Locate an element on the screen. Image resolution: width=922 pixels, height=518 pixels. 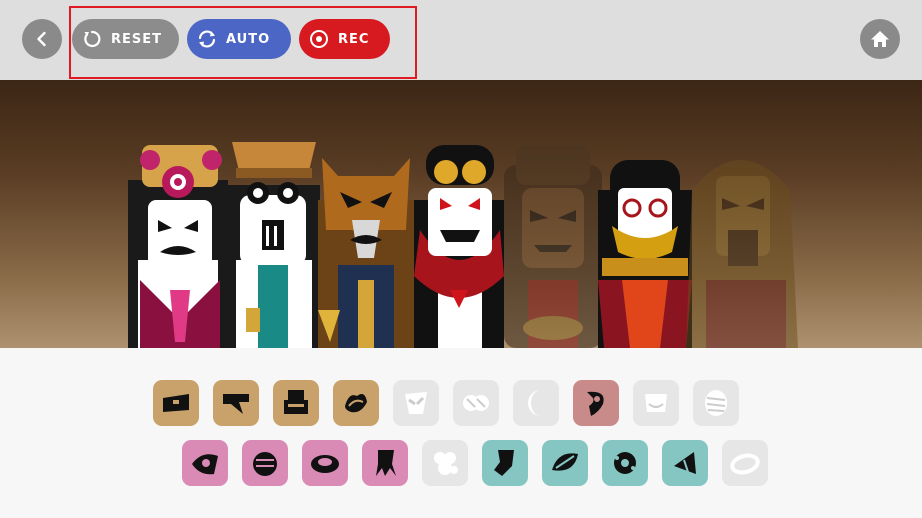
reset-button: RESET is located at coordinates (125, 39).